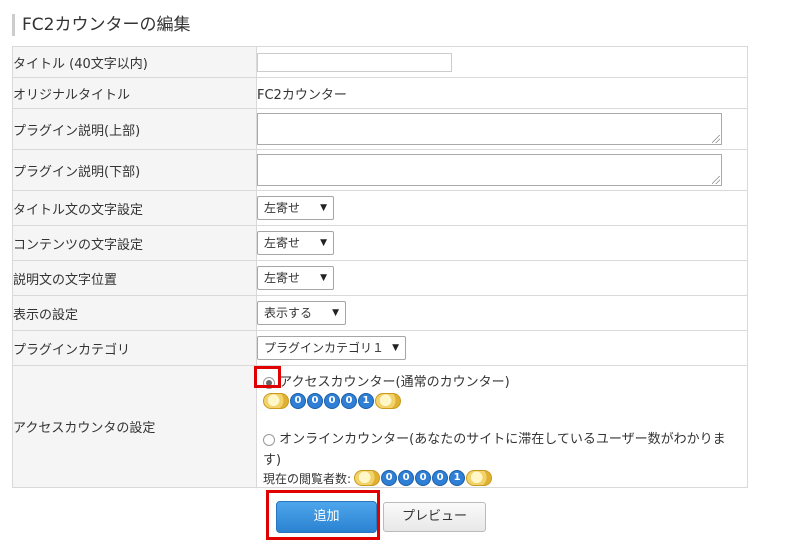  I want to click on title-align-select-value: 左寄せ, so click(282, 208).